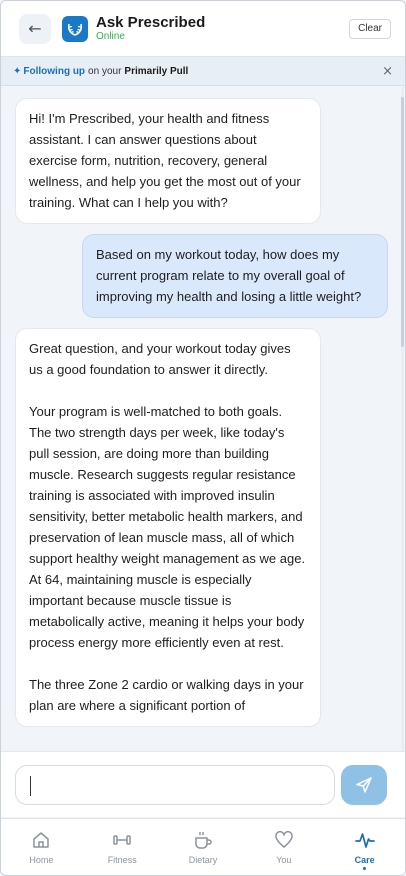 The width and height of the screenshot is (406, 876). I want to click on sparkle-icon: ✦, so click(17, 71).